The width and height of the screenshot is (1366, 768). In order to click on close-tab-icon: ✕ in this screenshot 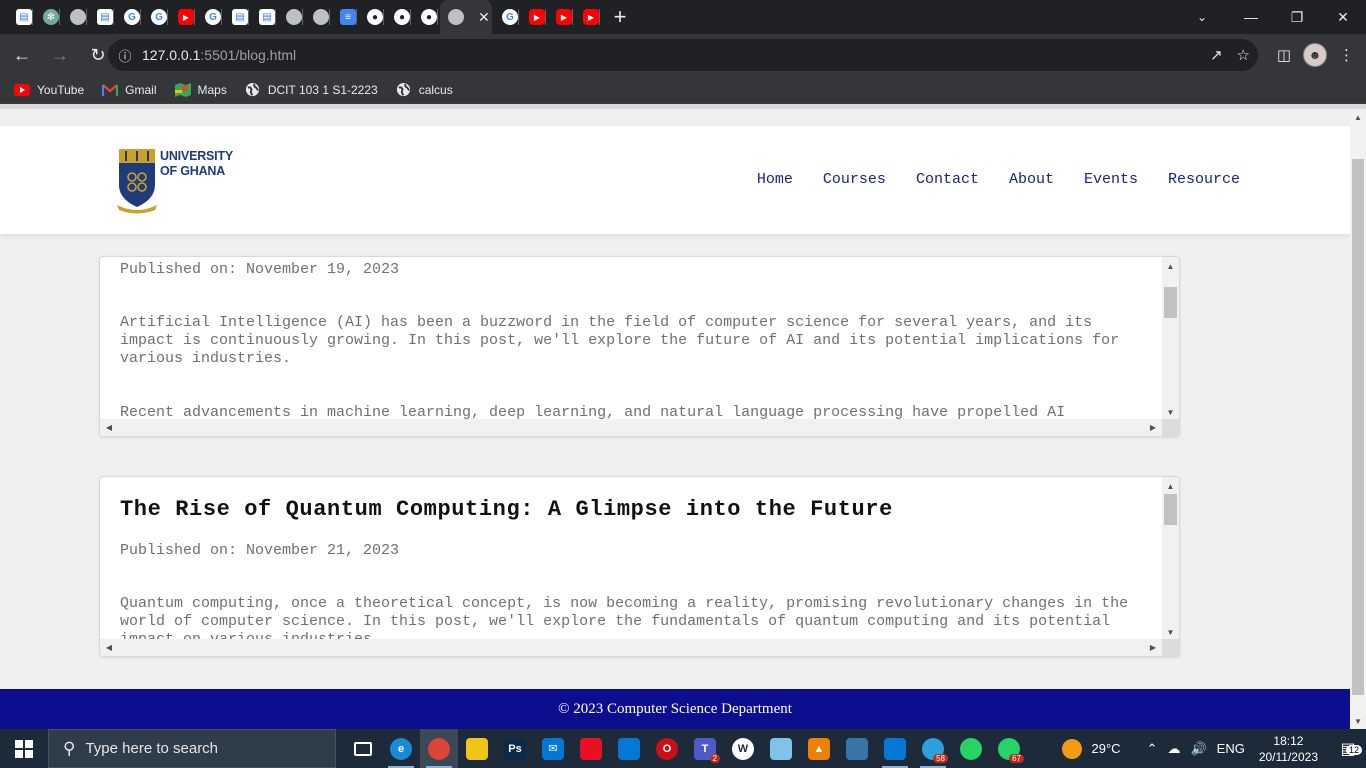, I will do `click(484, 17)`.